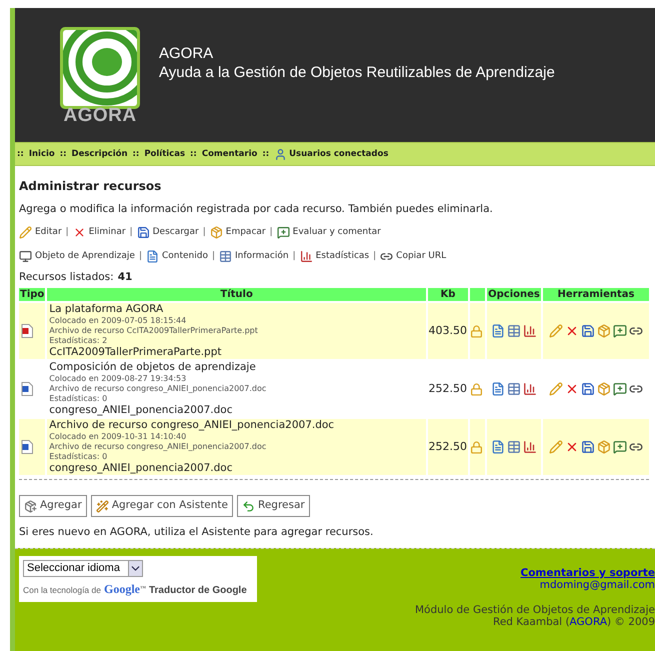  I want to click on module-name: Módulo de Gestión de Objetos de Aprendizaje, so click(535, 610).